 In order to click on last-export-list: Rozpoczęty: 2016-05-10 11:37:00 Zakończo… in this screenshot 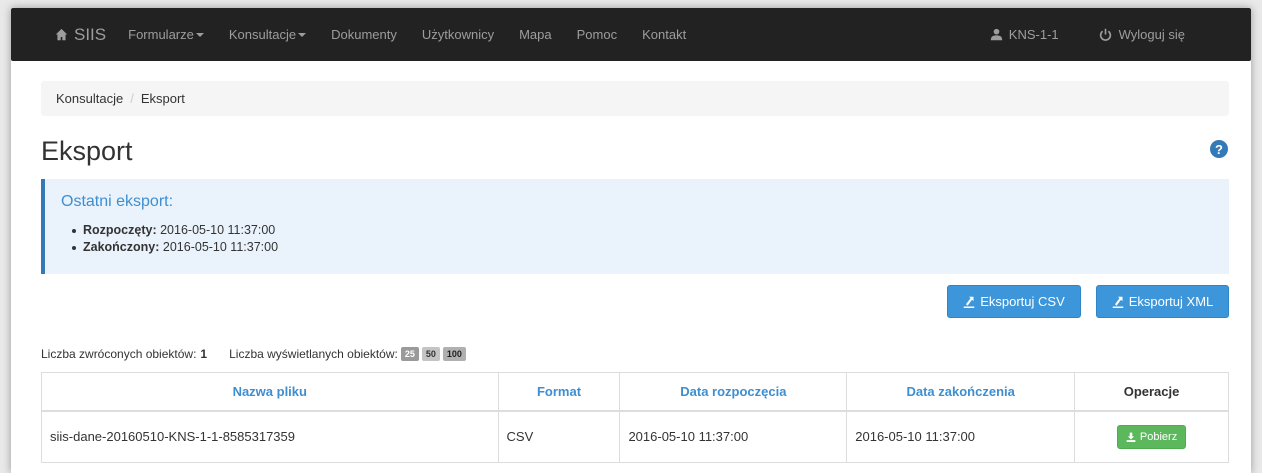, I will do `click(650, 239)`.